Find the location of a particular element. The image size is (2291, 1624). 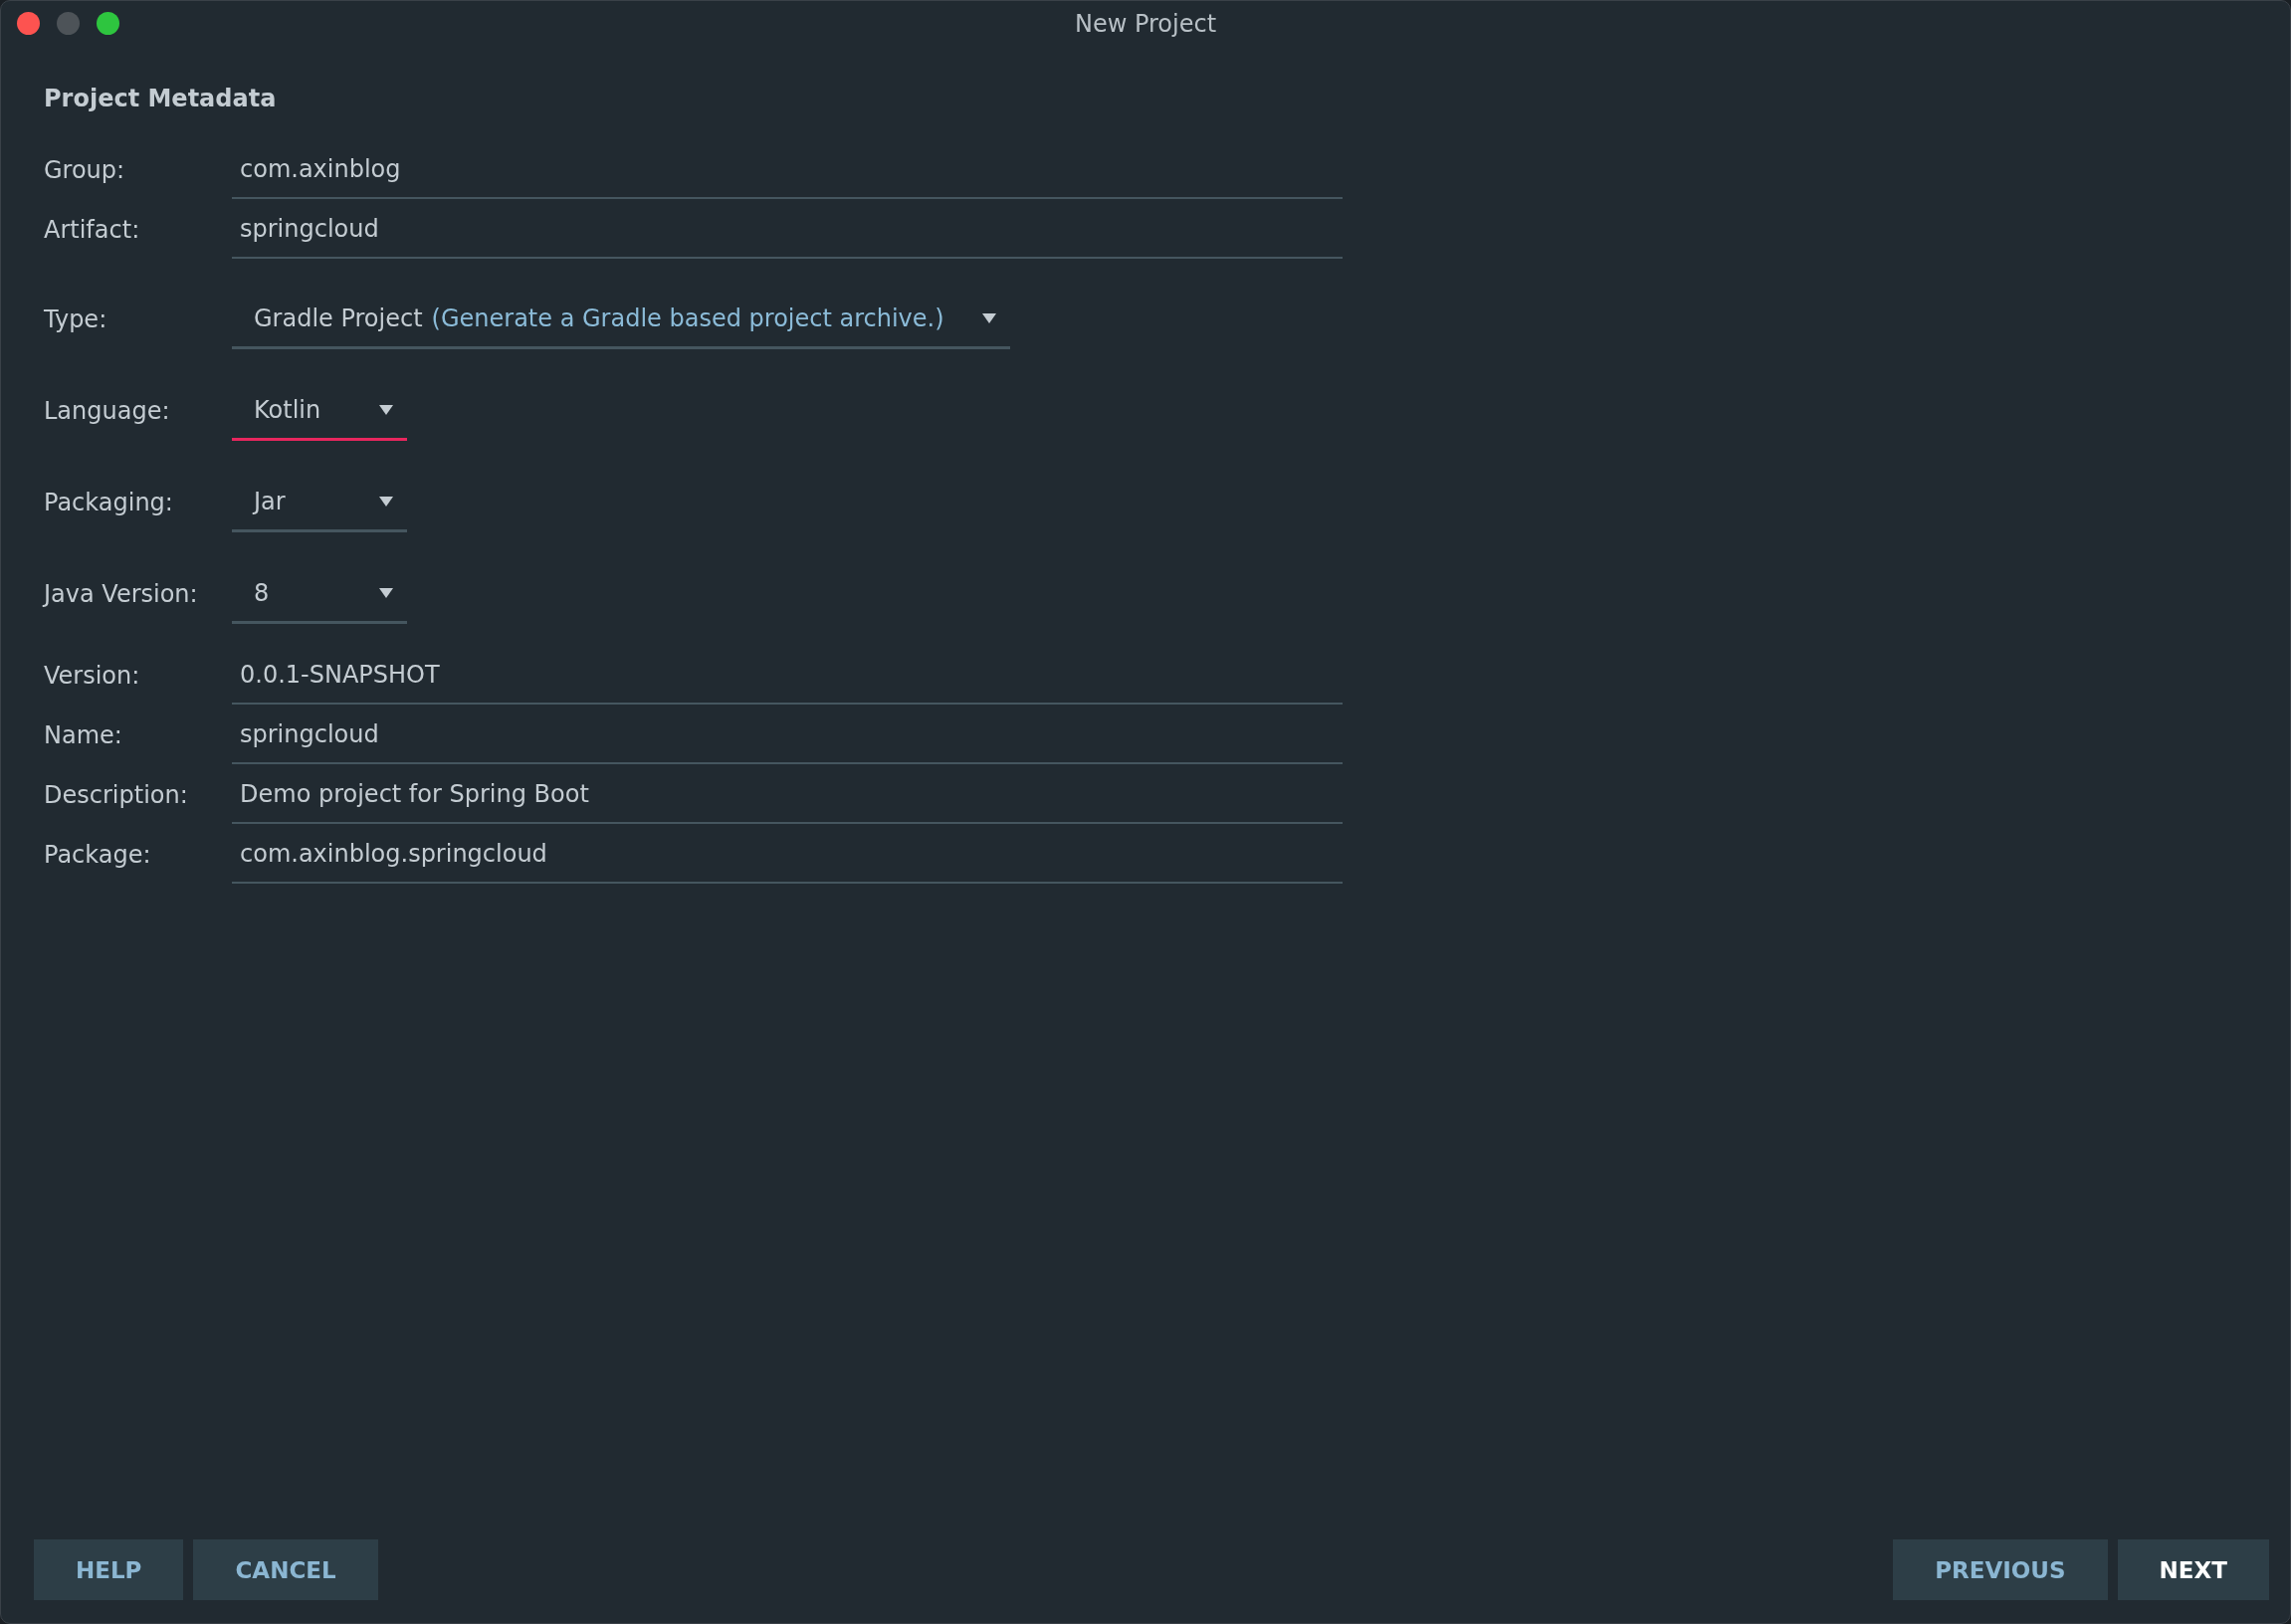

section-heading: Project Metadata is located at coordinates (161, 99).